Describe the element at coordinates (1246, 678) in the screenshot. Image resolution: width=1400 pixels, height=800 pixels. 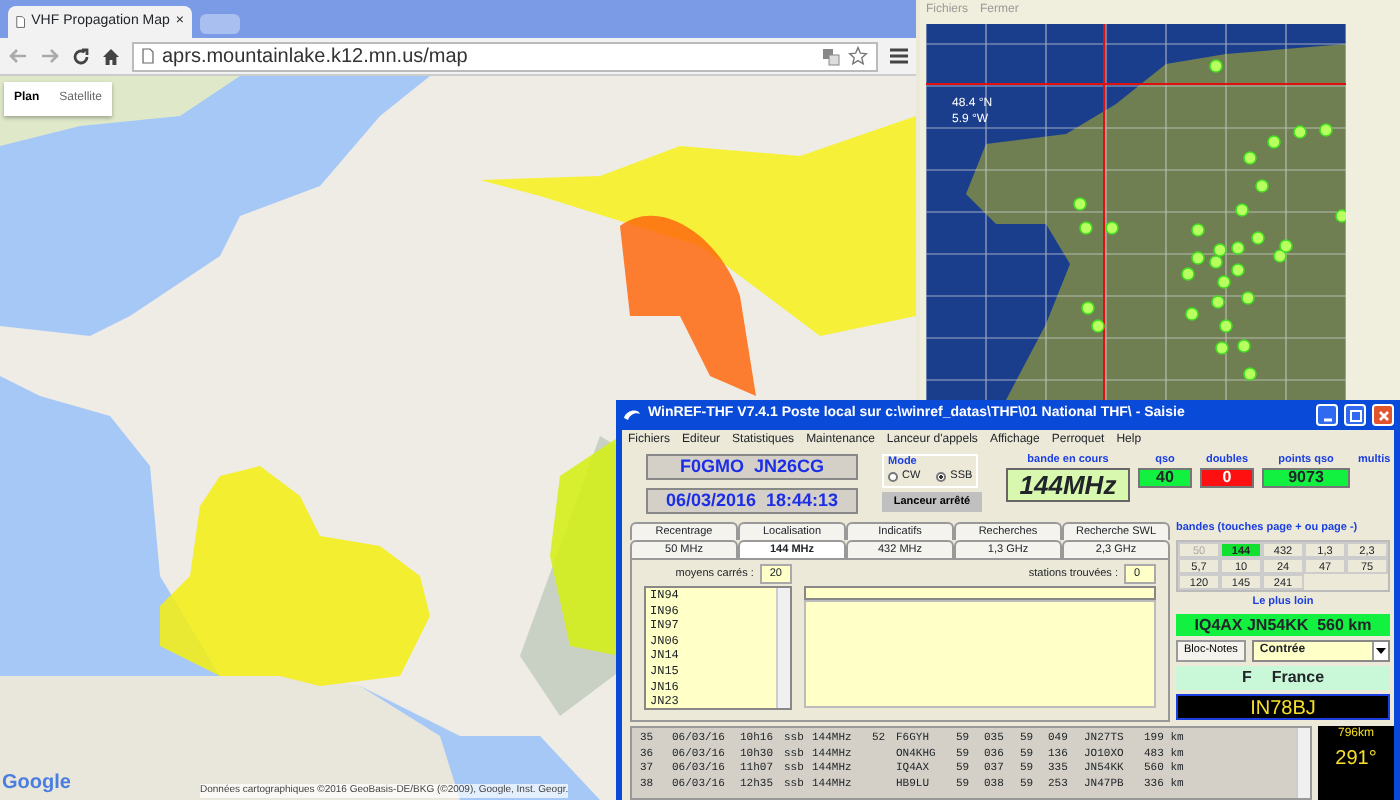
I see `country-prefix: F` at that location.